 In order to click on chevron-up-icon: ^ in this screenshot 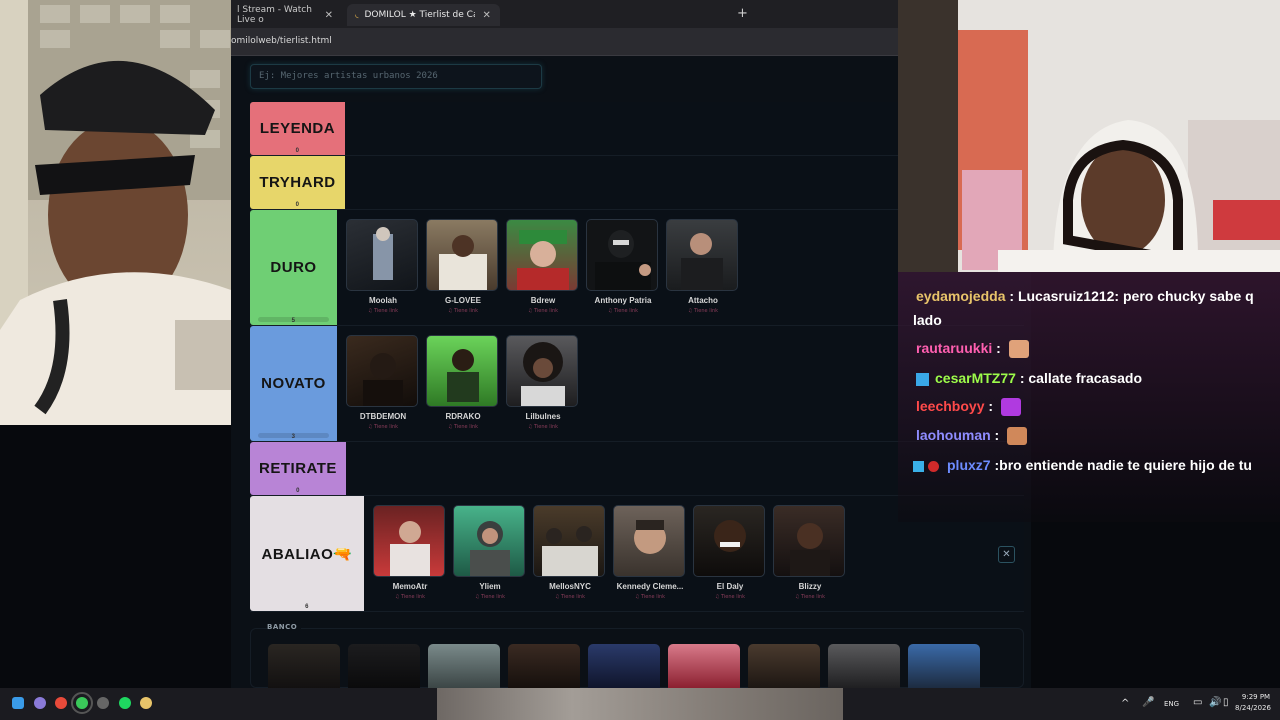, I will do `click(1125, 703)`.